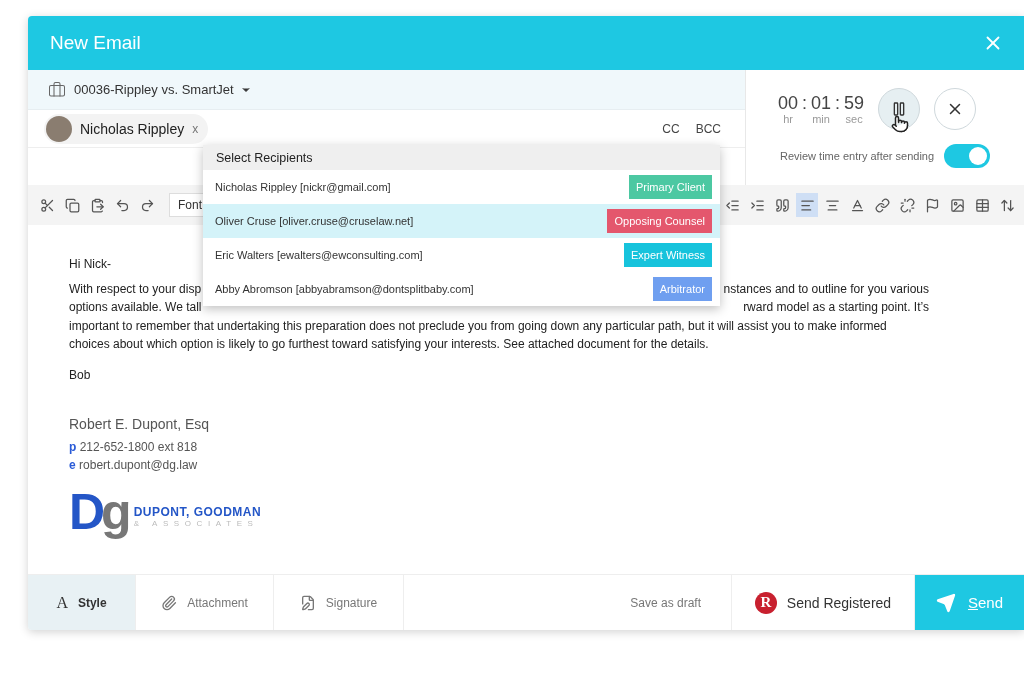  I want to click on time-unit: hr, so click(788, 119).